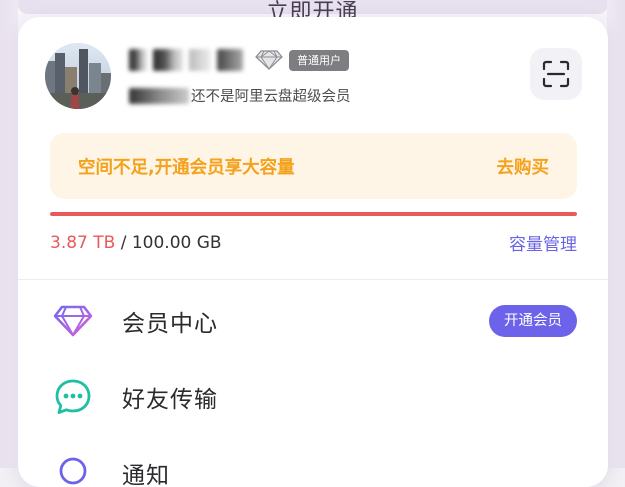 The height and width of the screenshot is (487, 625). I want to click on menu-item-label: 通知, so click(146, 475).